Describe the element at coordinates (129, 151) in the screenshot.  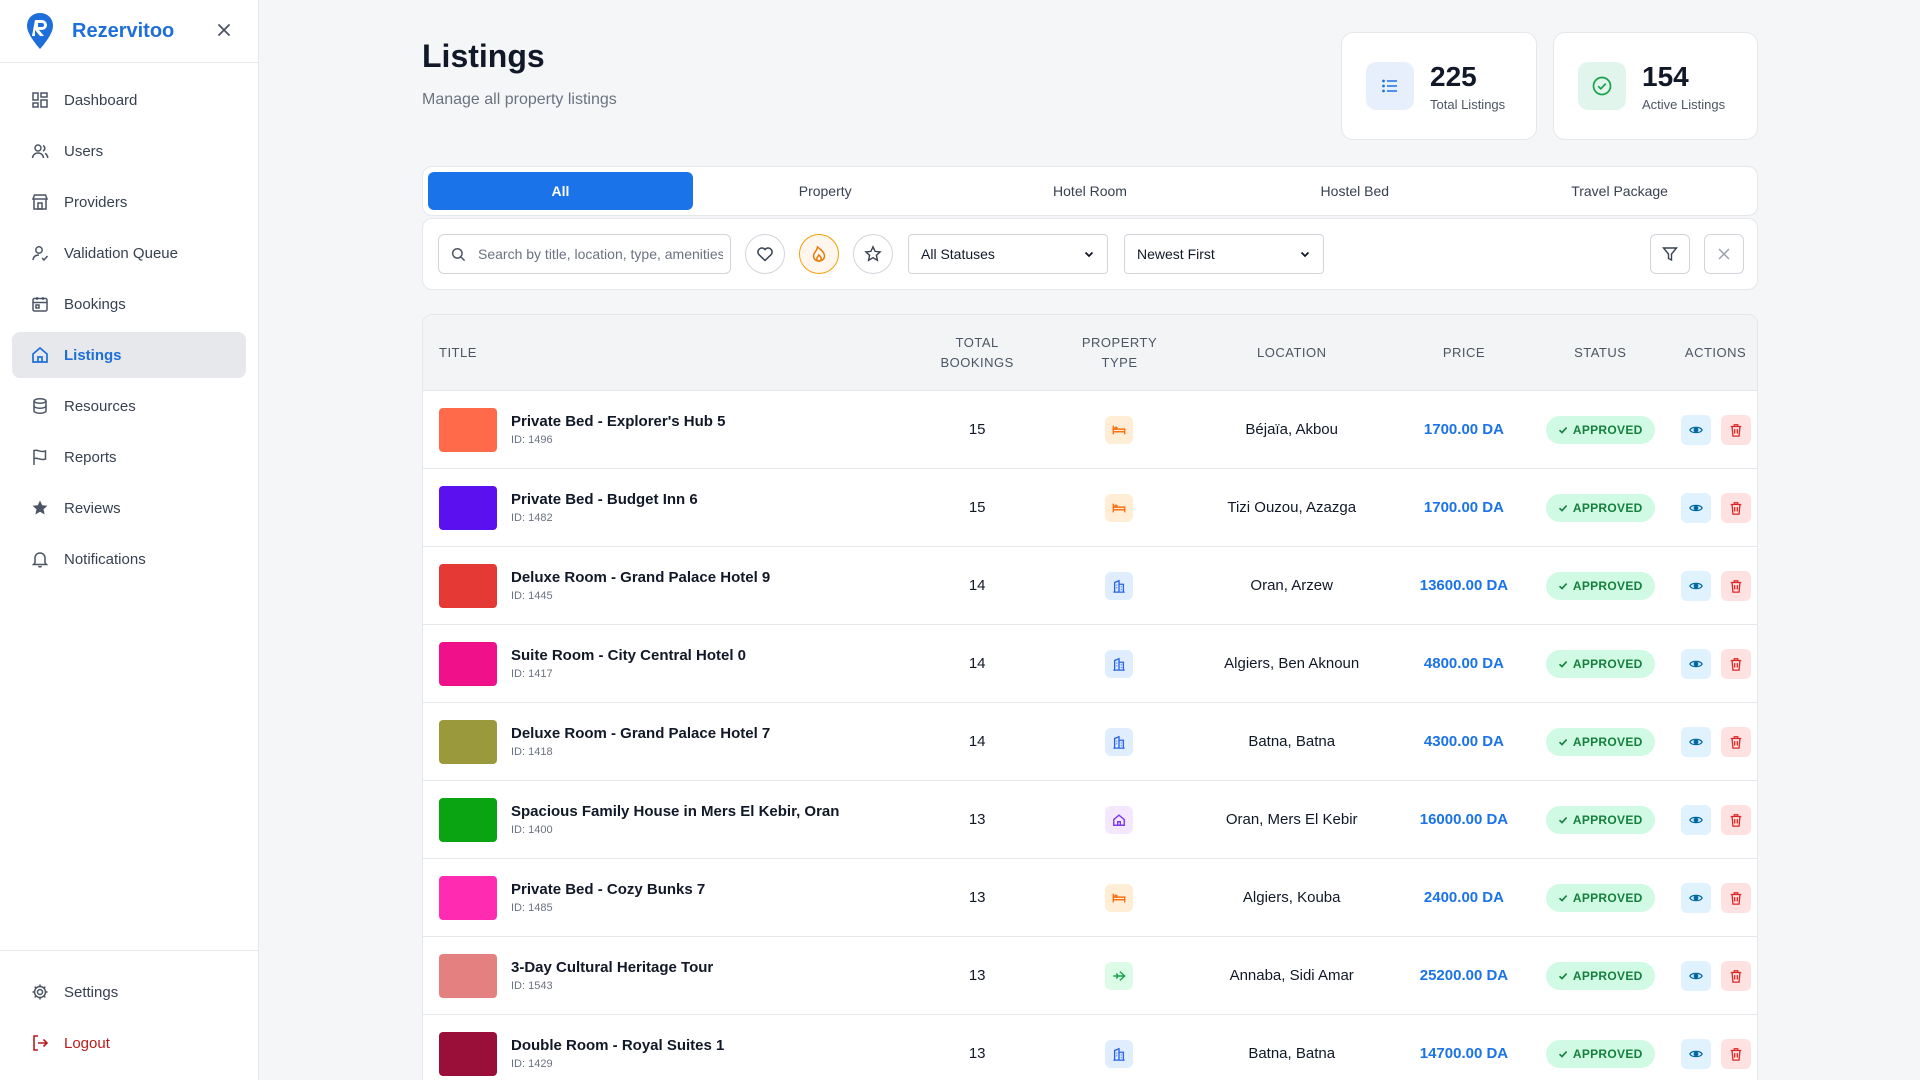
I see `sidebar-item-users: Users` at that location.